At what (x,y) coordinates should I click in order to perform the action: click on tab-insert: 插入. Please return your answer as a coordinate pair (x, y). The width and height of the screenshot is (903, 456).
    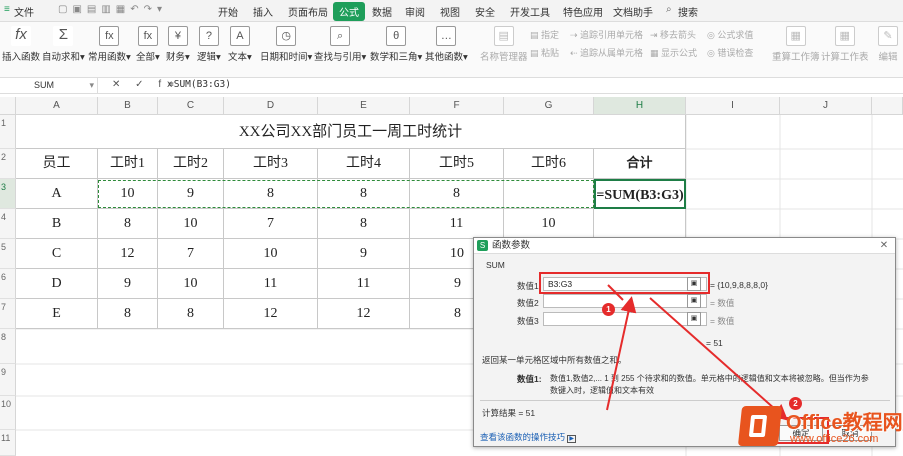
    Looking at the image, I should click on (263, 11).